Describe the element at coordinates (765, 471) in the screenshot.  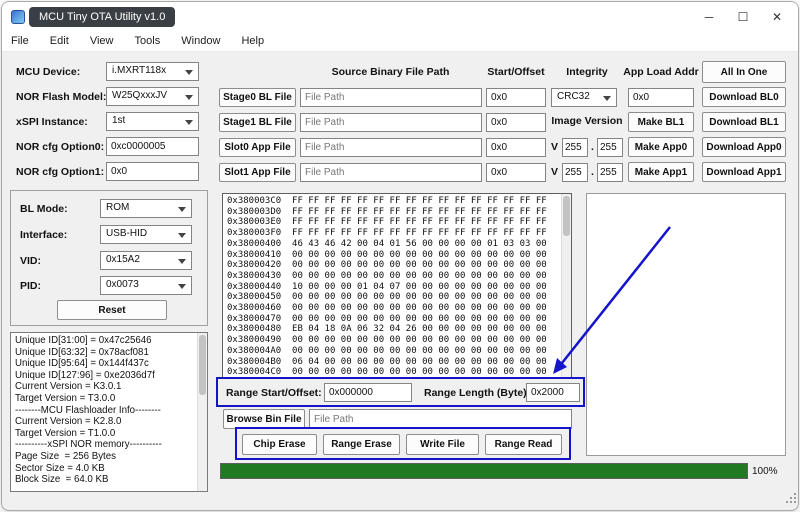
I see `progress-percent-label: 100%` at that location.